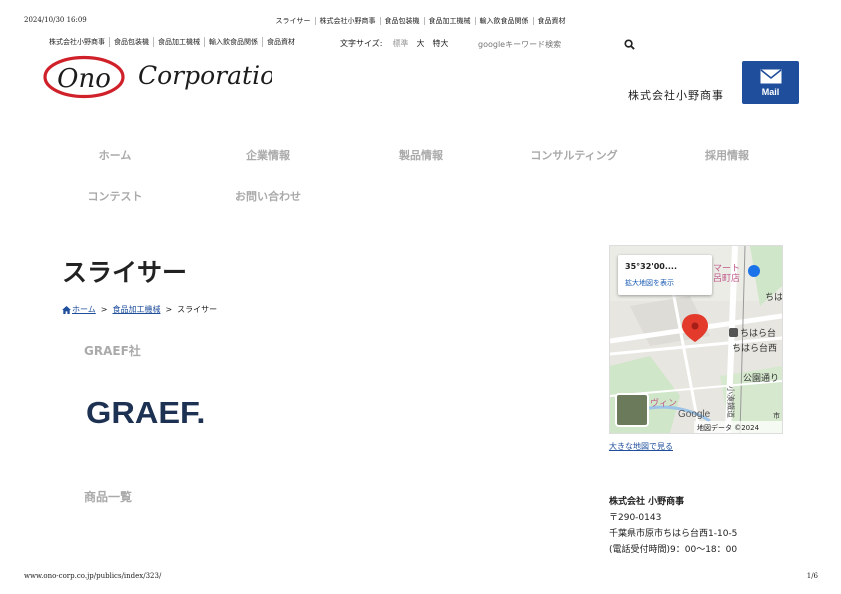 Image resolution: width=841 pixels, height=594 pixels. What do you see at coordinates (84, 309) in the screenshot?
I see `breadcrumb-home: ホーム` at bounding box center [84, 309].